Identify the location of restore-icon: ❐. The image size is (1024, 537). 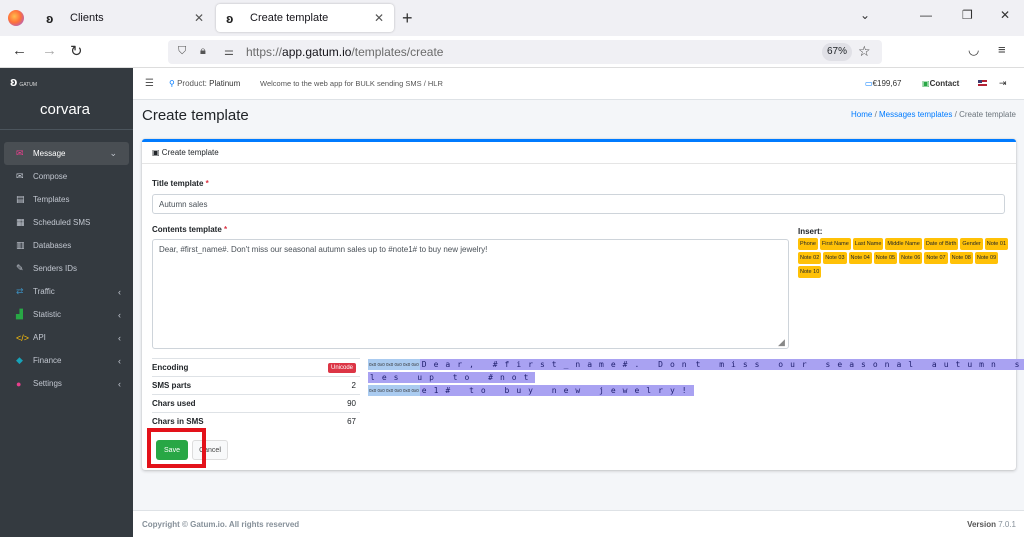
(967, 15).